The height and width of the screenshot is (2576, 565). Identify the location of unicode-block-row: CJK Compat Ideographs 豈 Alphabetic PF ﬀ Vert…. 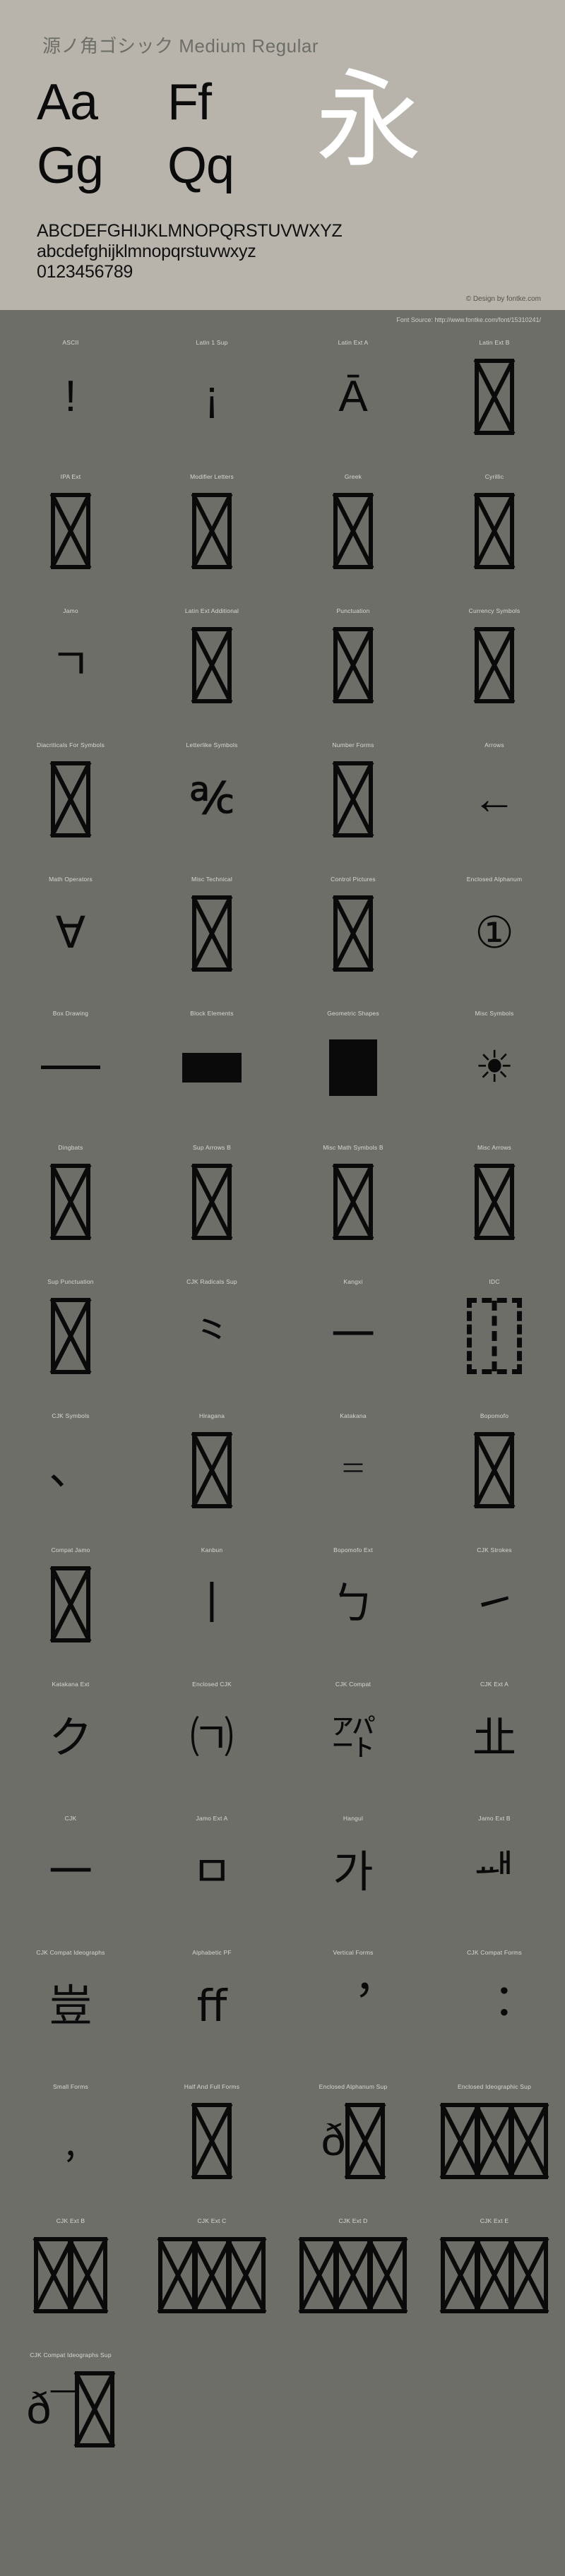
(282, 2011).